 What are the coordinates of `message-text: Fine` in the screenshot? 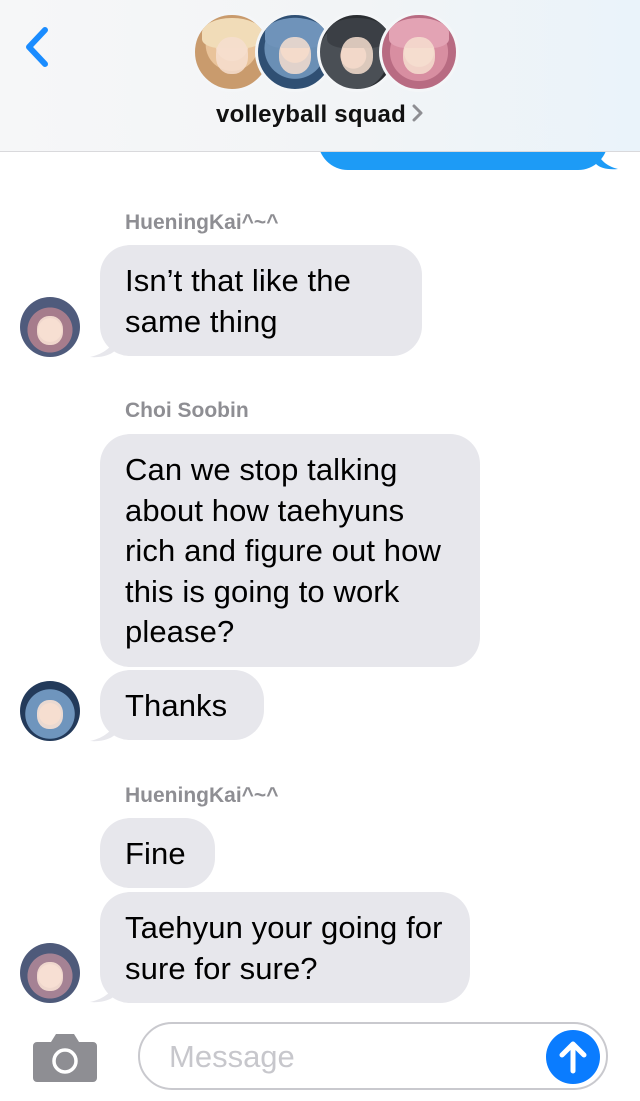 It's located at (155, 853).